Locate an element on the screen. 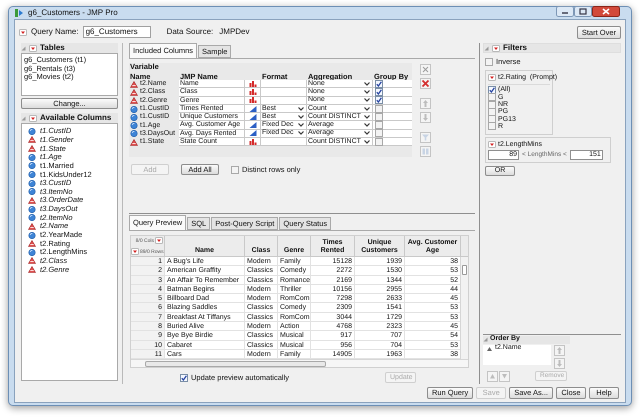 This screenshot has height=420, width=640. section-title: Filters is located at coordinates (515, 48).